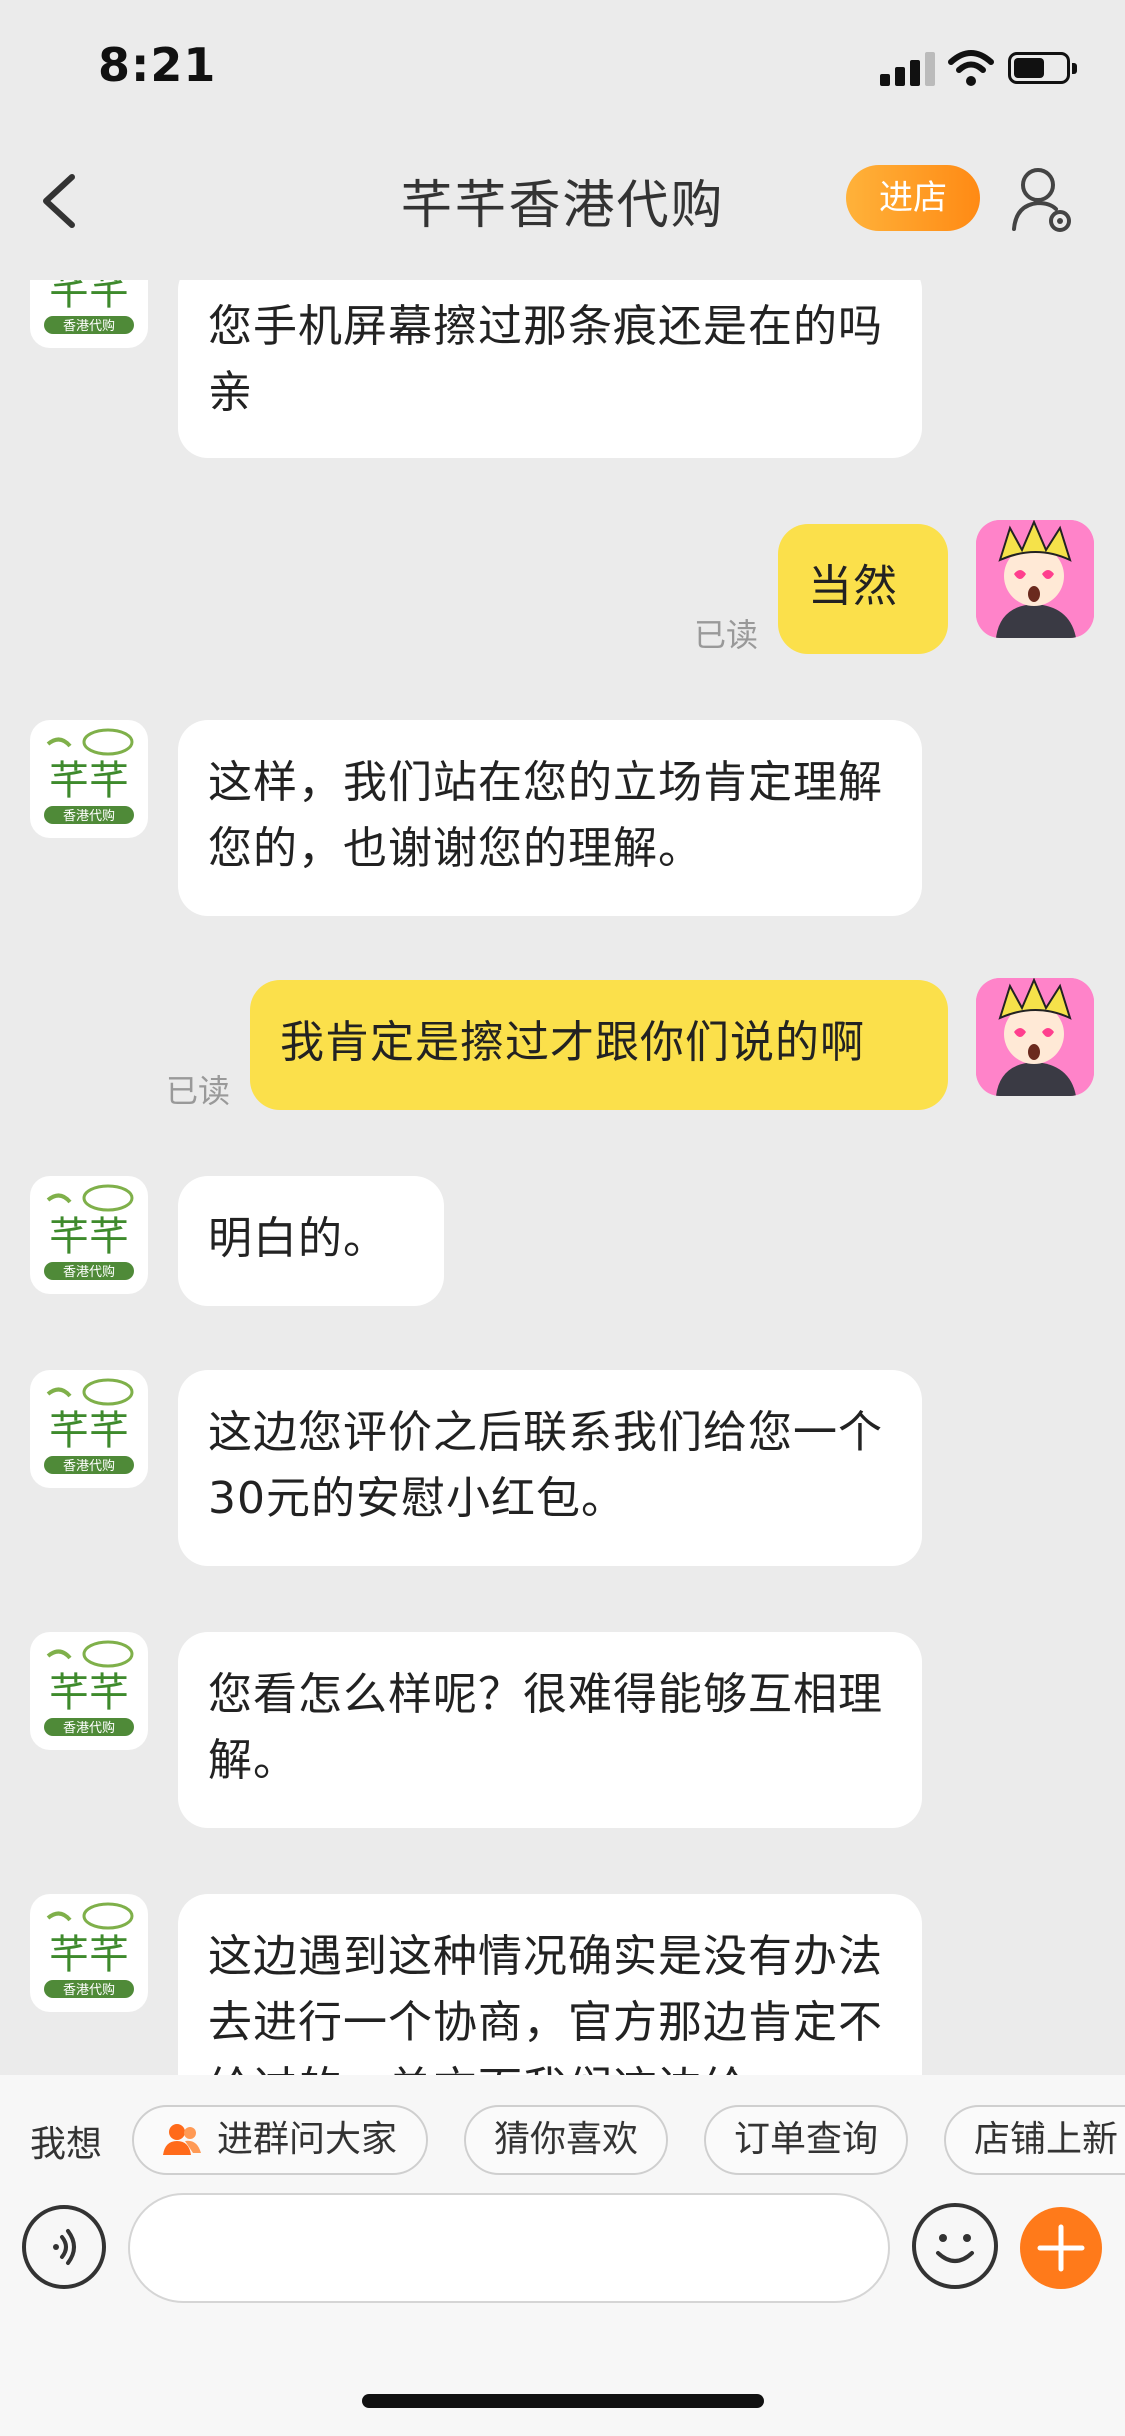 Image resolution: width=1125 pixels, height=2436 pixels. I want to click on chip-new-arrivals: 店铺上新, so click(1034, 2140).